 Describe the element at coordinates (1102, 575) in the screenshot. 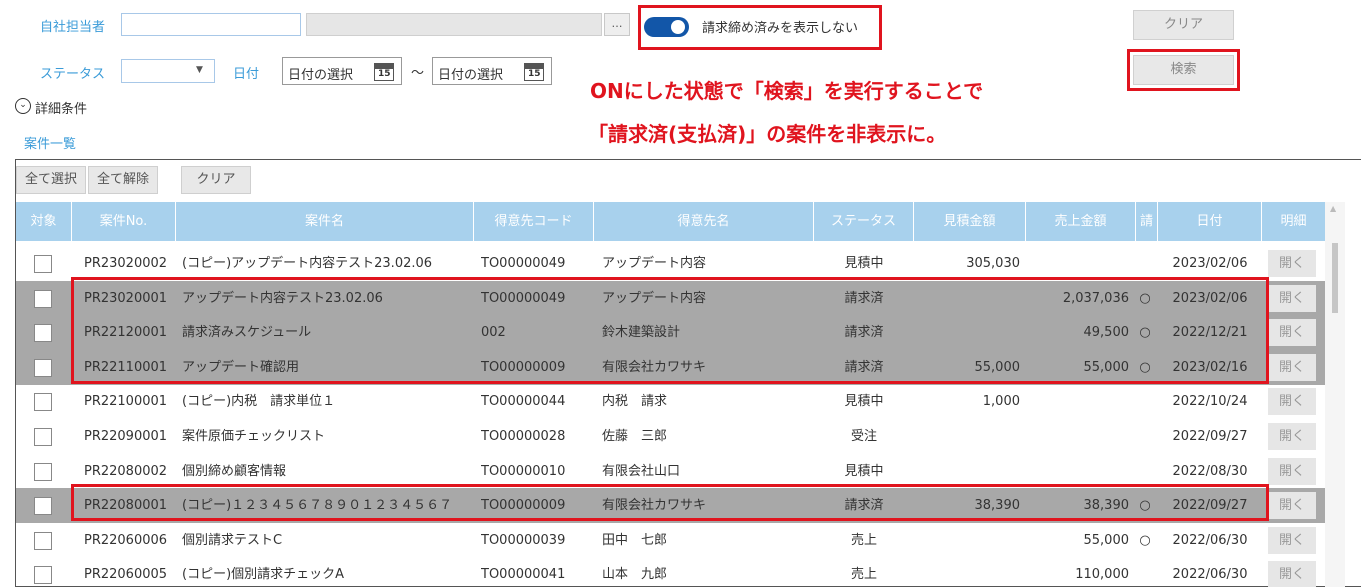

I see `cell-sales: 110,000` at that location.